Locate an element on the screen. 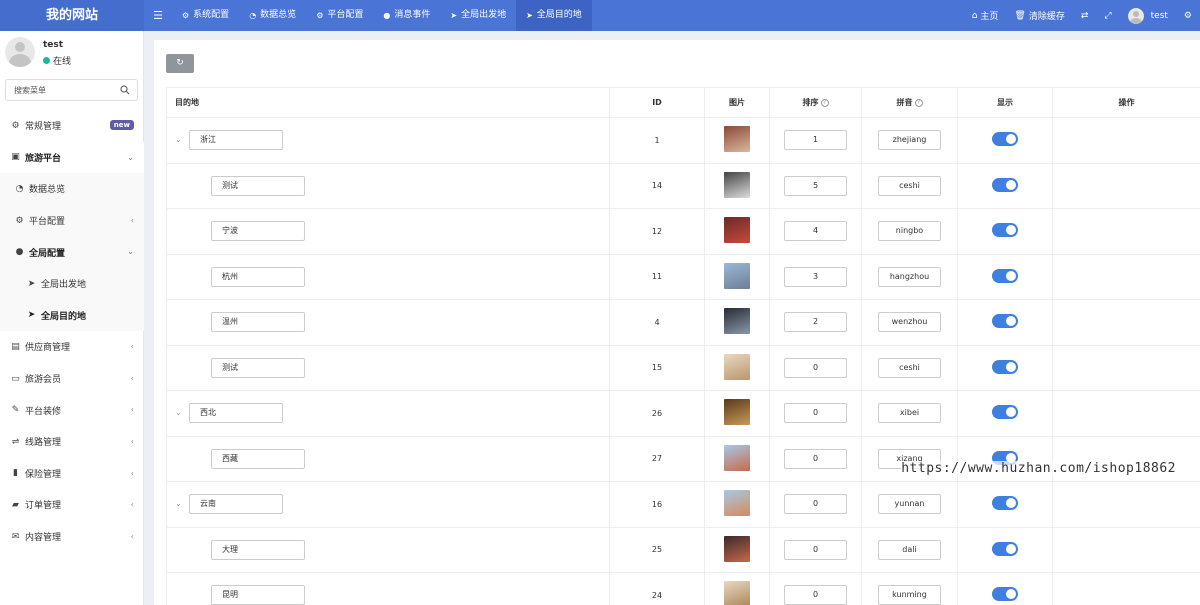  tab-1: ◔ 数据总览 is located at coordinates (272, 15).